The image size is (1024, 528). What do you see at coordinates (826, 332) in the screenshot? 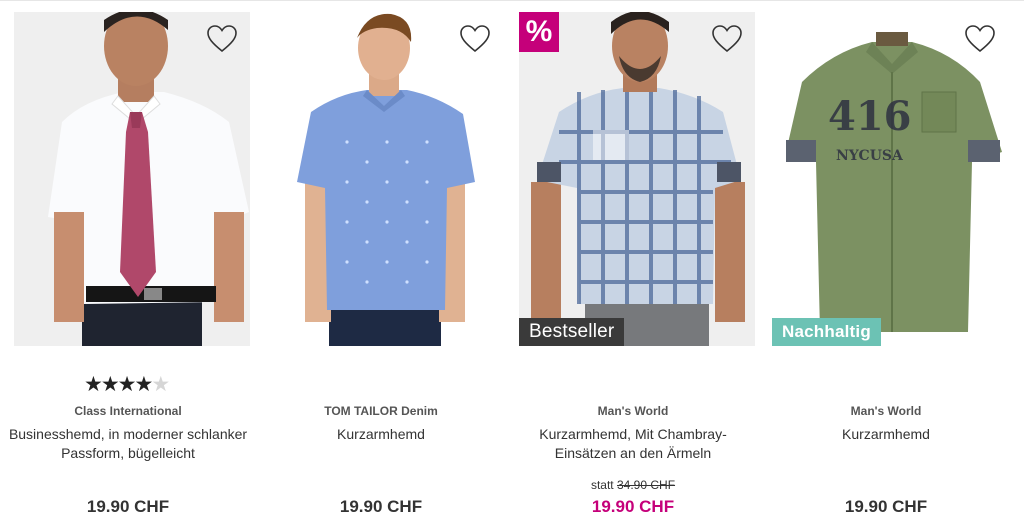
I see `sustainable-badge: Nachhaltig` at bounding box center [826, 332].